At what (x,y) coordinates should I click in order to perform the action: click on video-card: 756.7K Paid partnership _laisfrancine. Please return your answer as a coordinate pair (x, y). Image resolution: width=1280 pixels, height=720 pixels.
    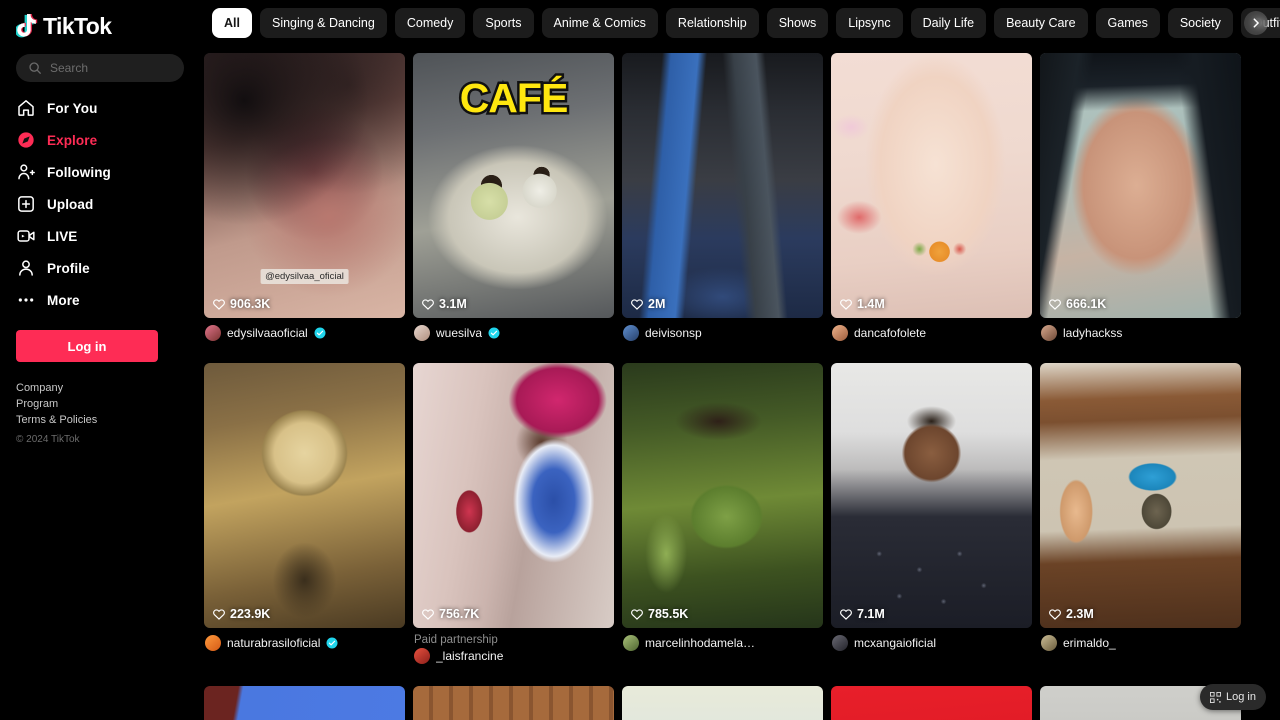
    Looking at the image, I should click on (517, 524).